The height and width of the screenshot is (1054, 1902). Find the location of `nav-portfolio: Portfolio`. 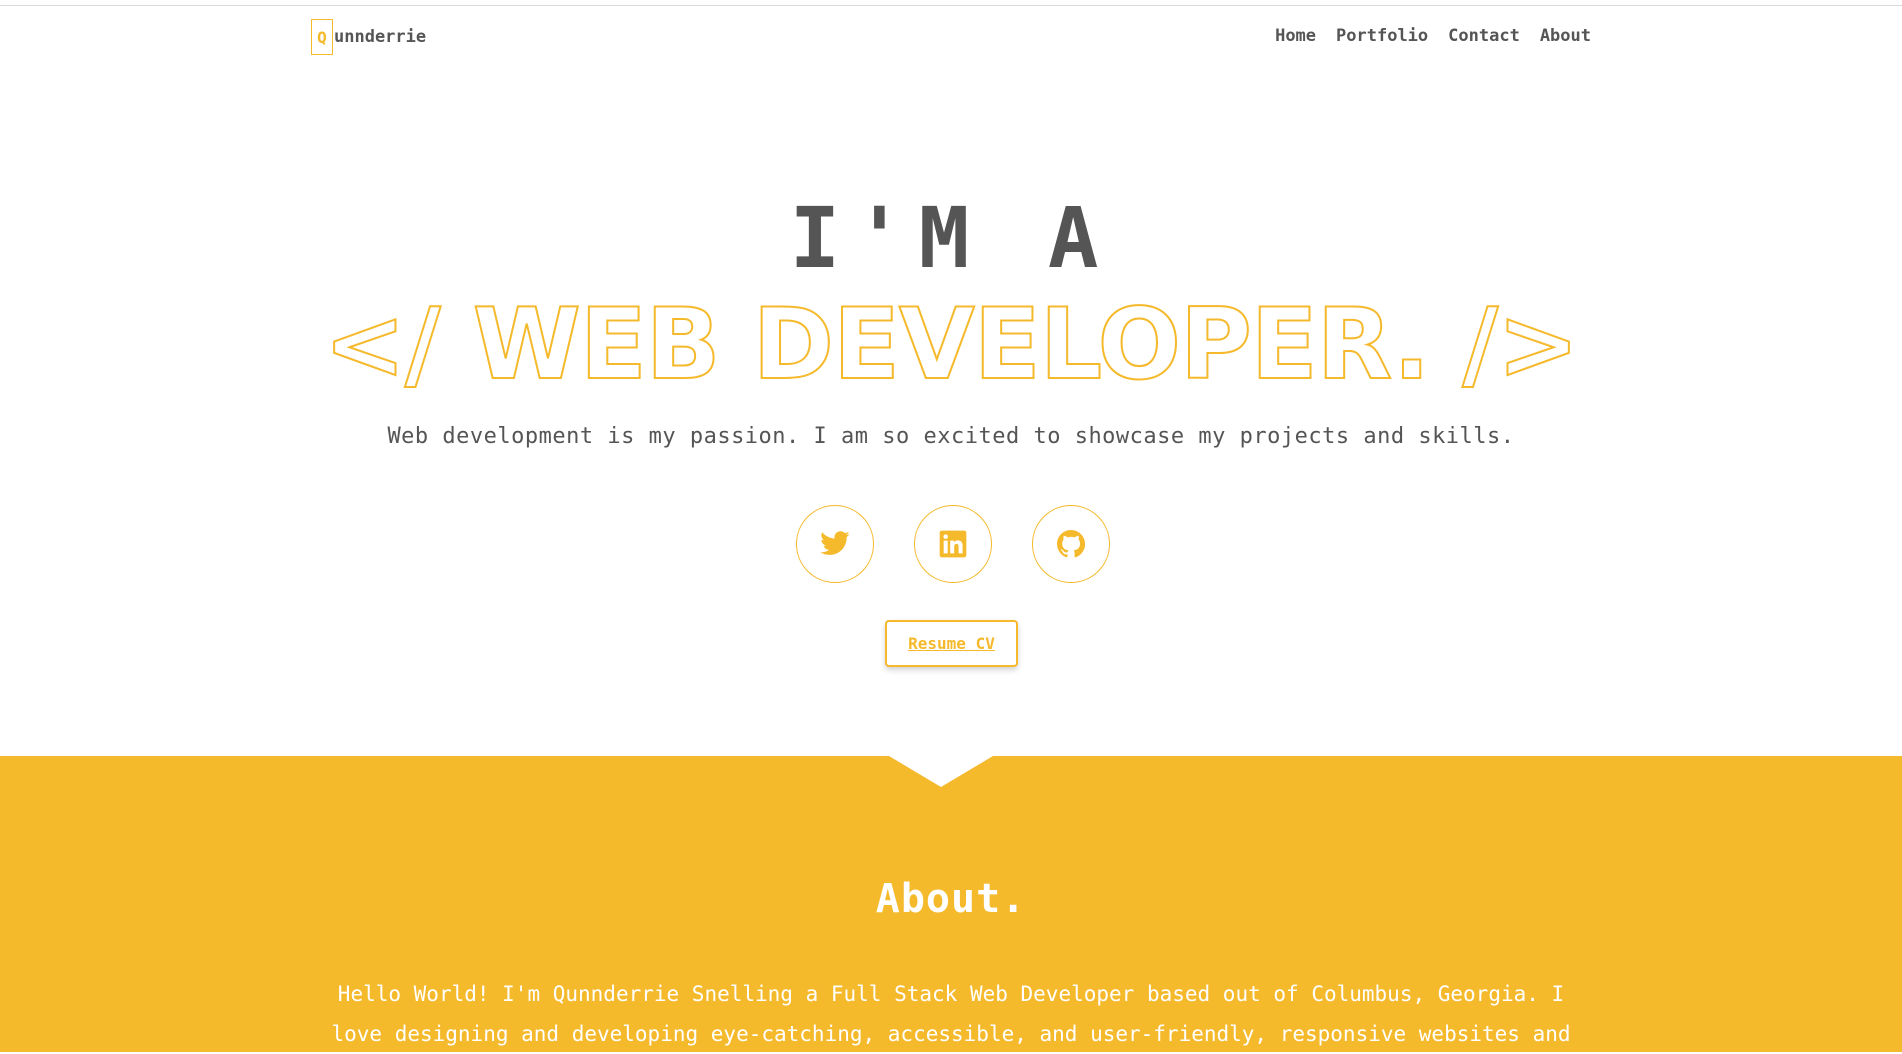

nav-portfolio: Portfolio is located at coordinates (1382, 36).